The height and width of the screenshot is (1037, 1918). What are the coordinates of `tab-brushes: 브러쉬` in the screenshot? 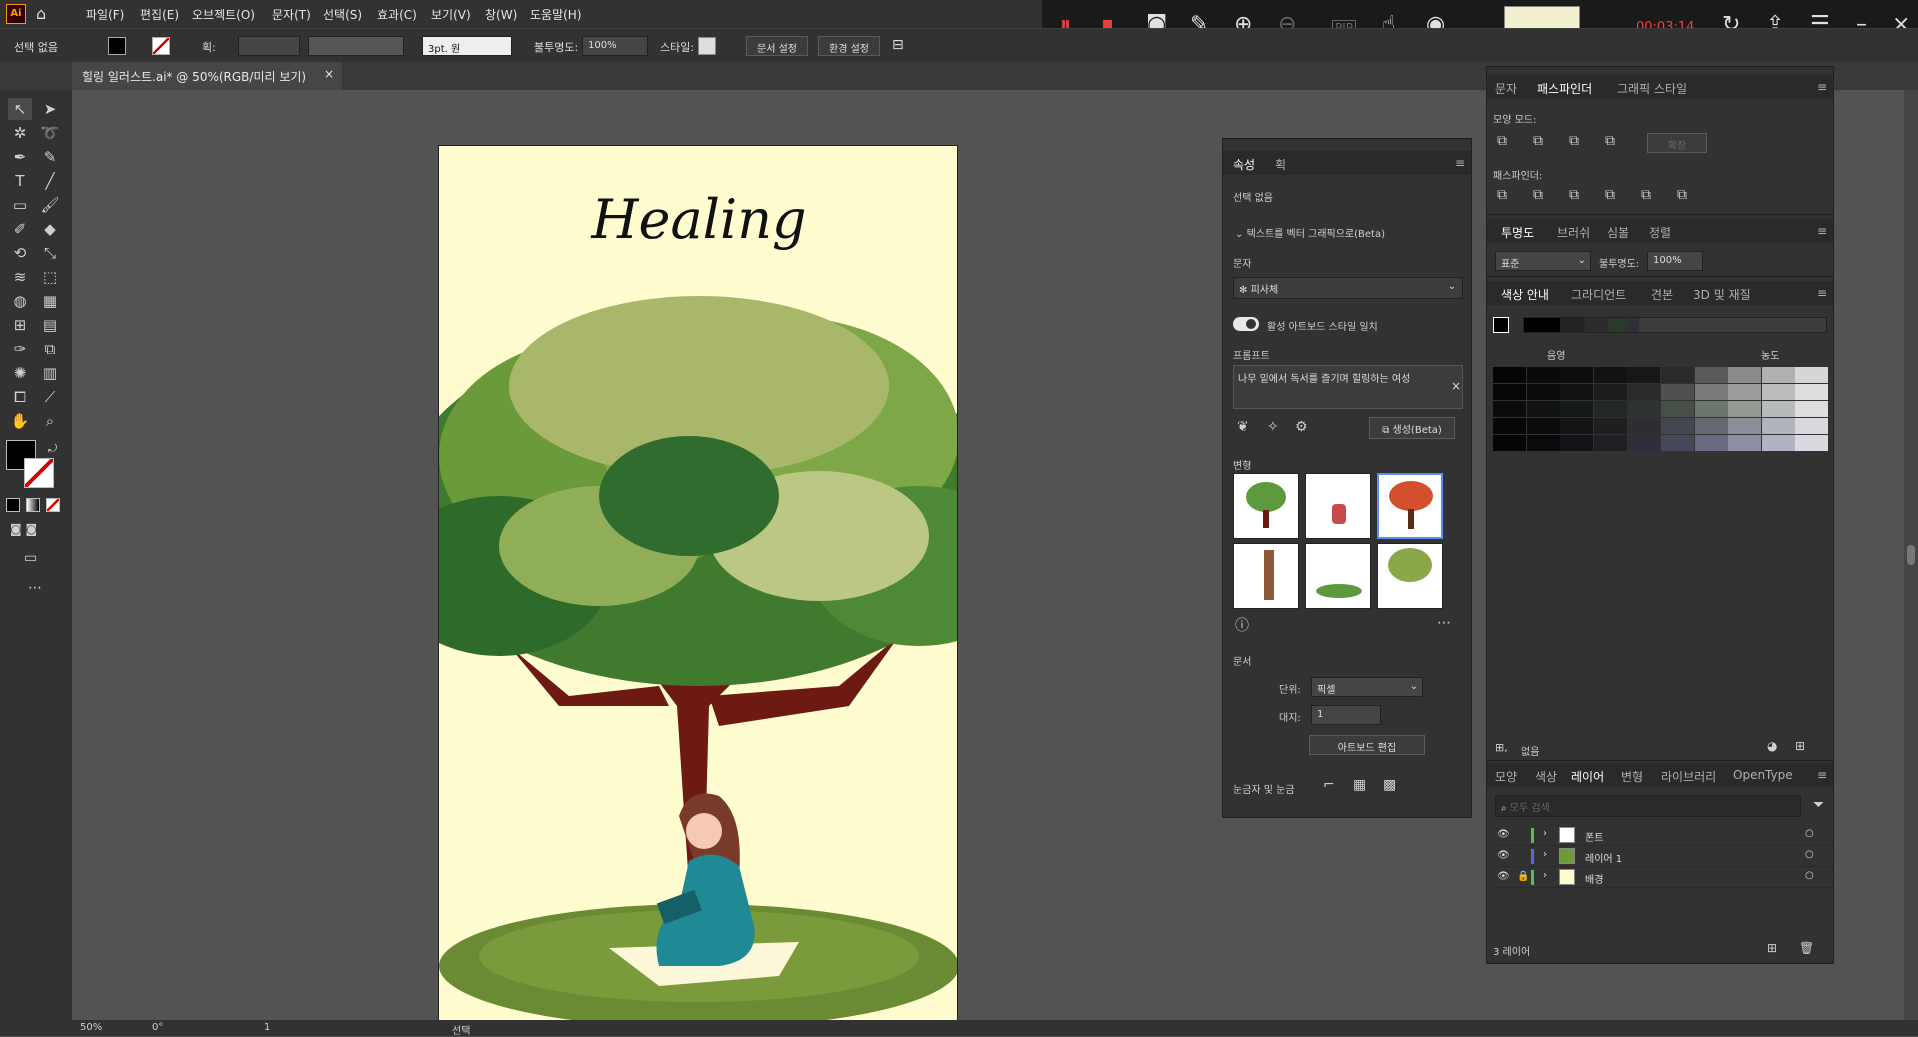 It's located at (1573, 232).